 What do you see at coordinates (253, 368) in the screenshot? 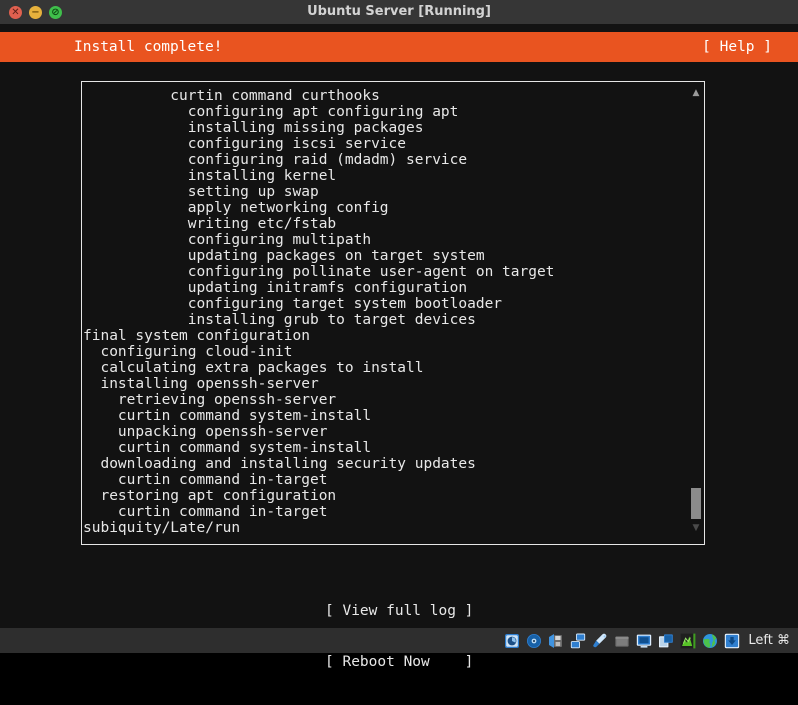
I see `log-line: calculating extra packages to install` at bounding box center [253, 368].